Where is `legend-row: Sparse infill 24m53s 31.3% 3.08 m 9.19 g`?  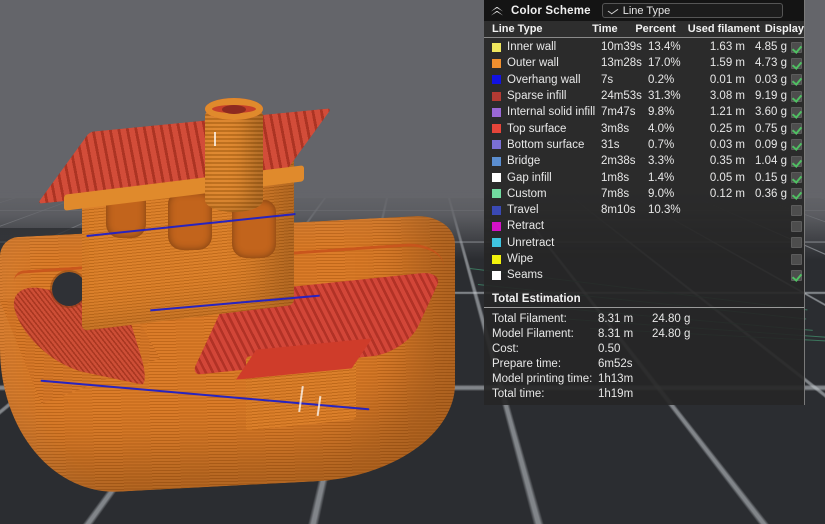 legend-row: Sparse infill 24m53s 31.3% 3.08 m 9.19 g is located at coordinates (644, 96).